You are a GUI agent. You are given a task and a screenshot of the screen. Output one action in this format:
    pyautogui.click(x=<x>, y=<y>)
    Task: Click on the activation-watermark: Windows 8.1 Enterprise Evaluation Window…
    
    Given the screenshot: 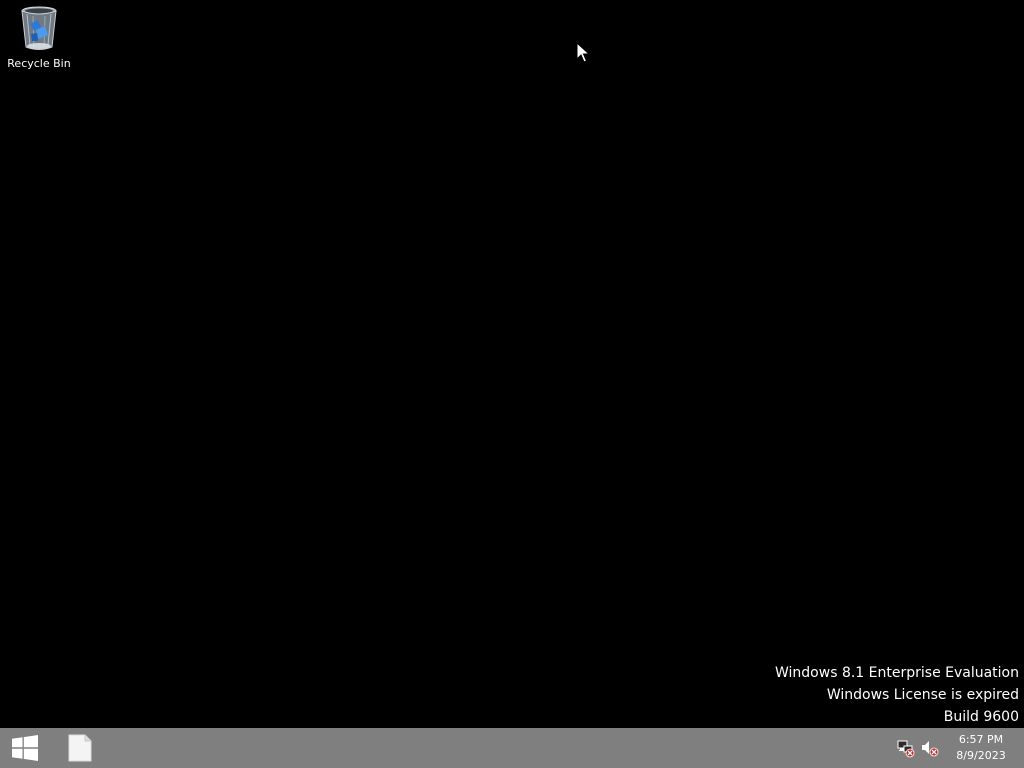 What is the action you would take?
    pyautogui.click(x=897, y=695)
    